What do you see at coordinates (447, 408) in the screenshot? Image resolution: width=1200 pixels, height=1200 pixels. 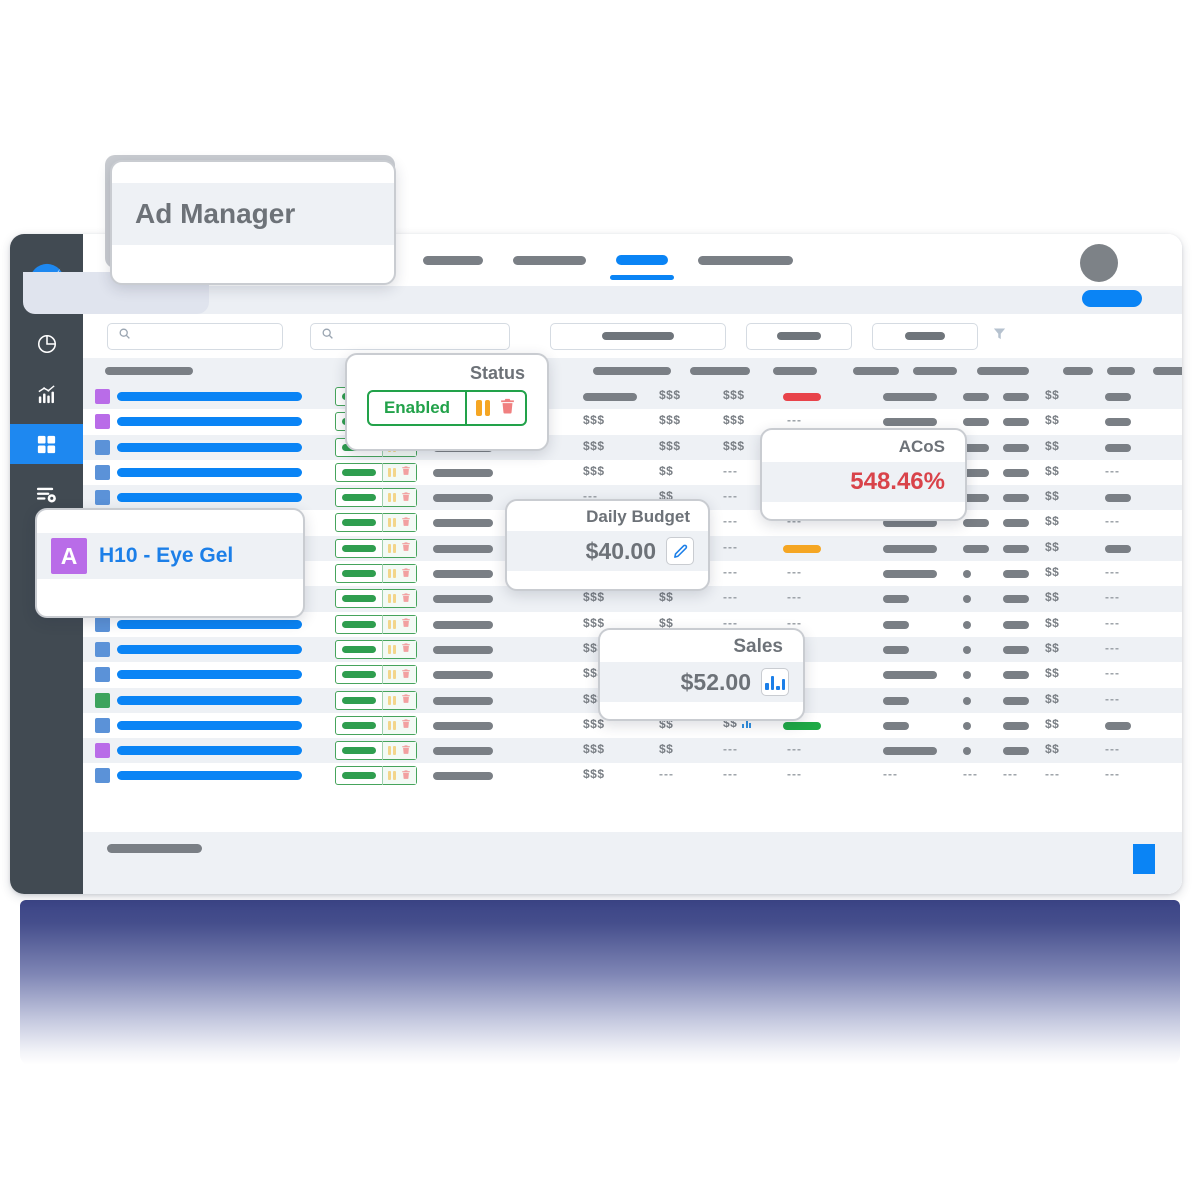 I see `status-control: Enabled` at bounding box center [447, 408].